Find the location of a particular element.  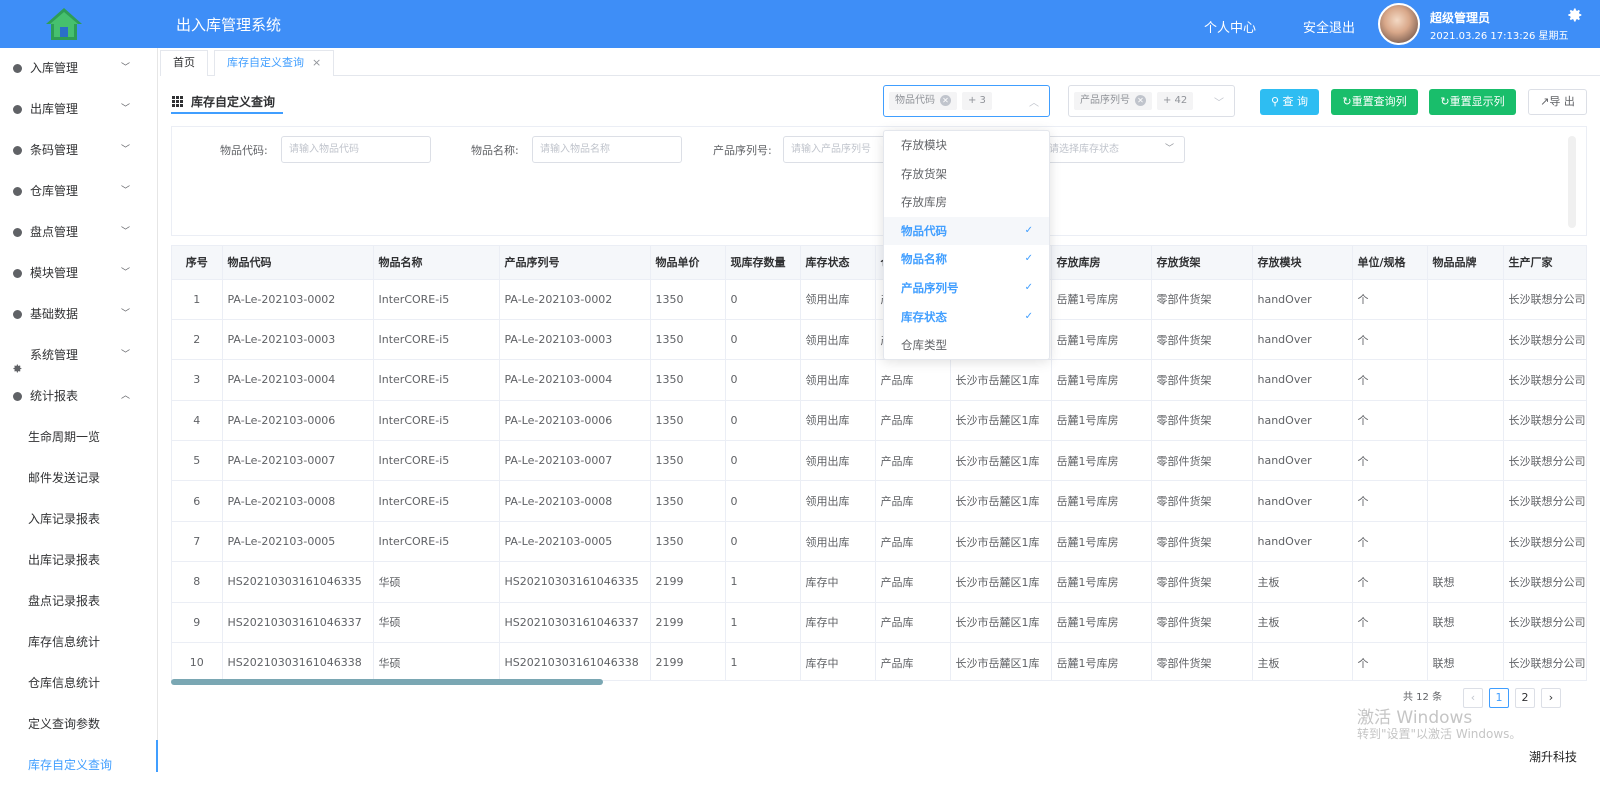

serial-number-label: 产品序列号: is located at coordinates (742, 150).